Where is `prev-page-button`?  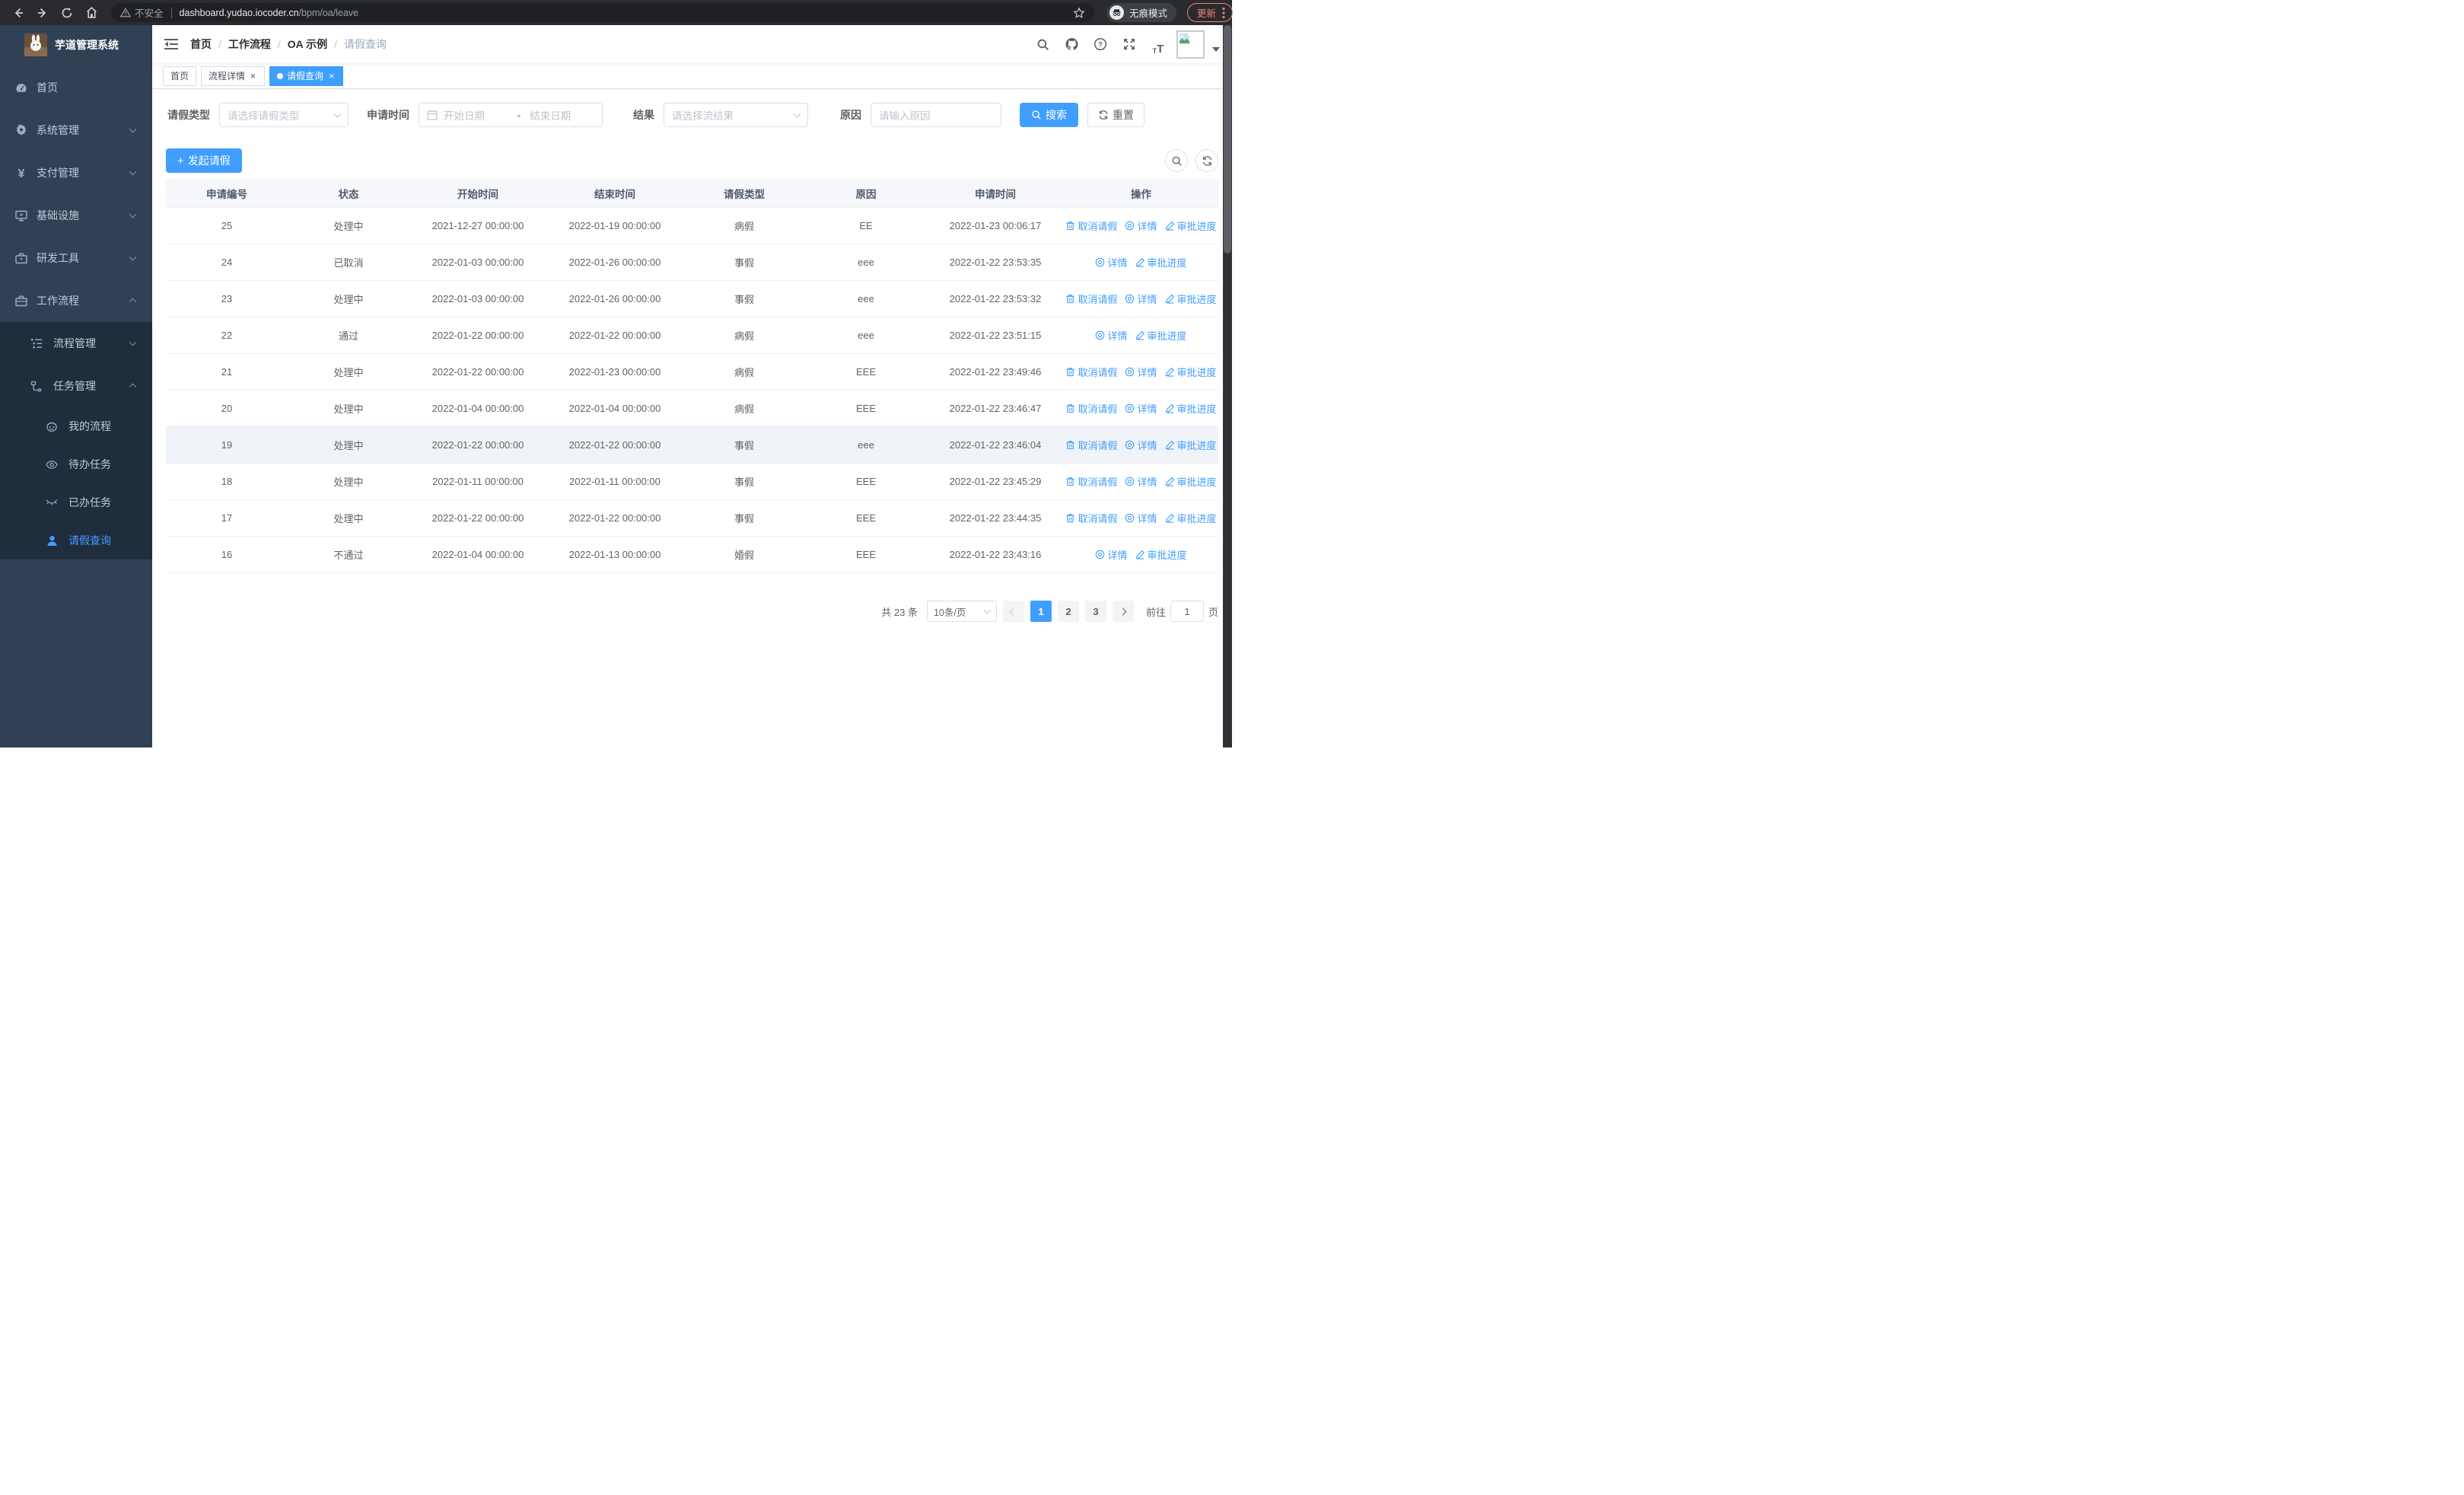
prev-page-button is located at coordinates (1013, 611).